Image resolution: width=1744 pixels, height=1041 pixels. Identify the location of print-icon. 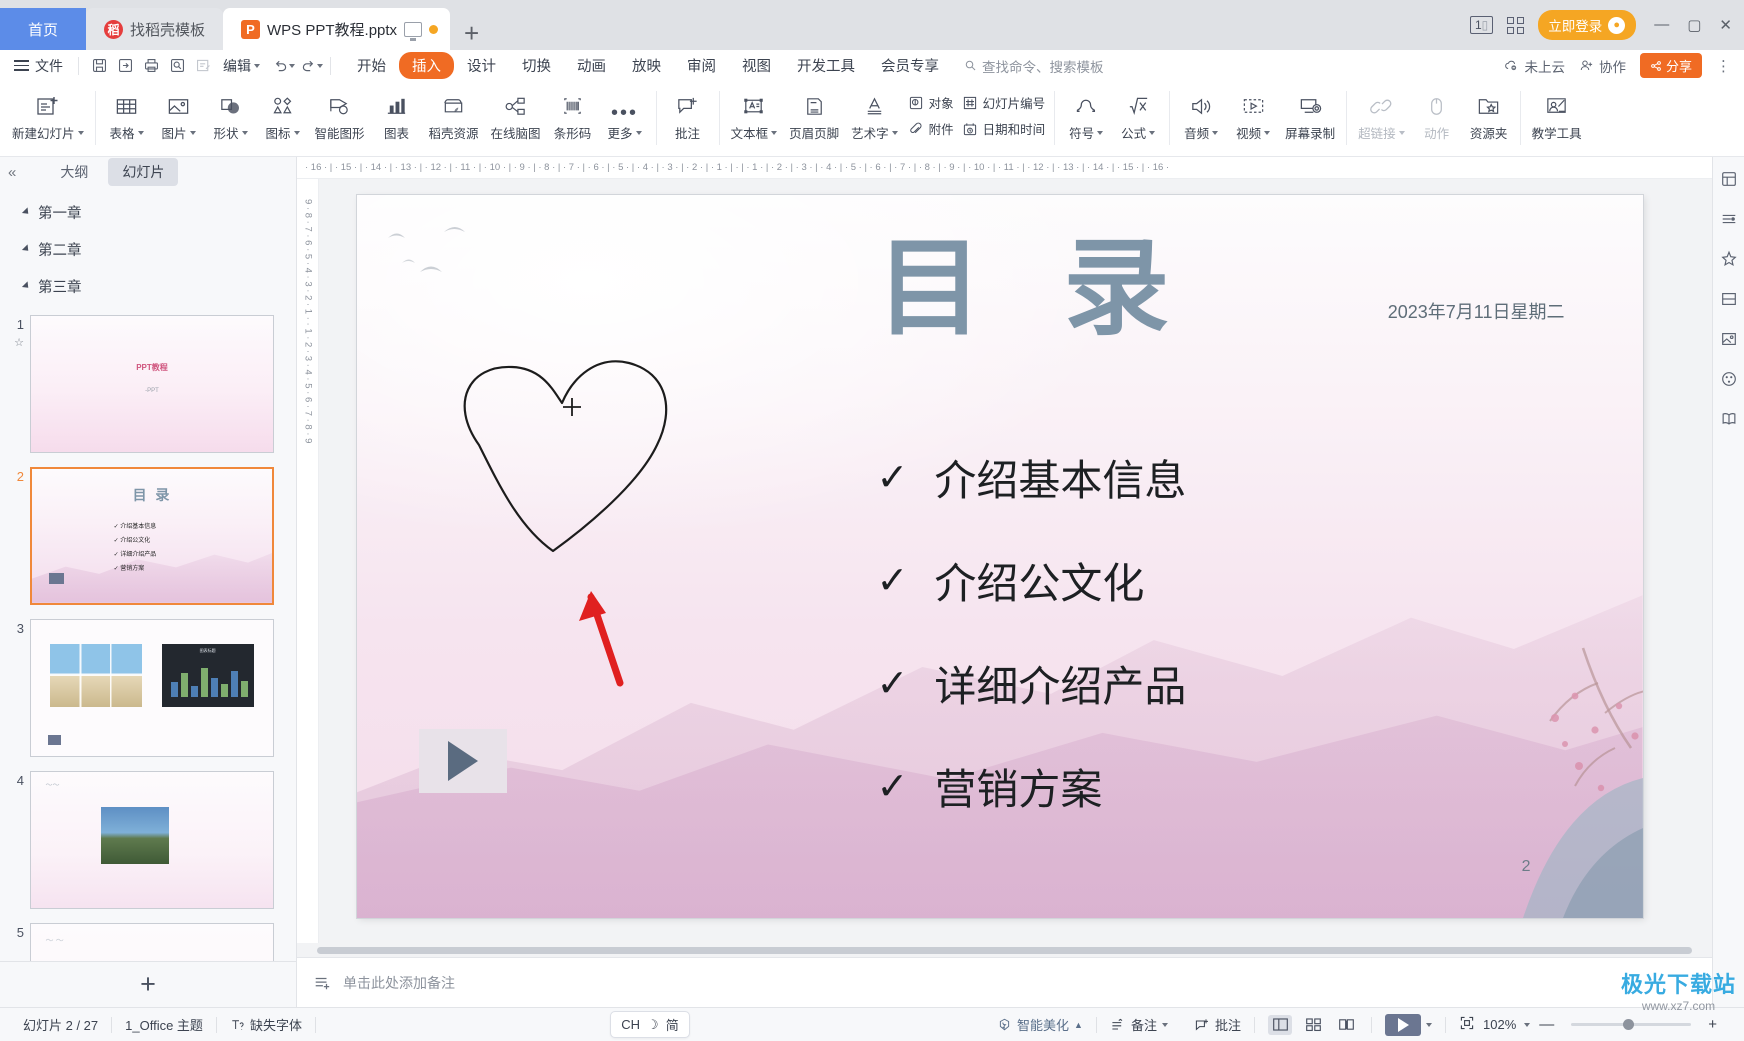
(151, 66).